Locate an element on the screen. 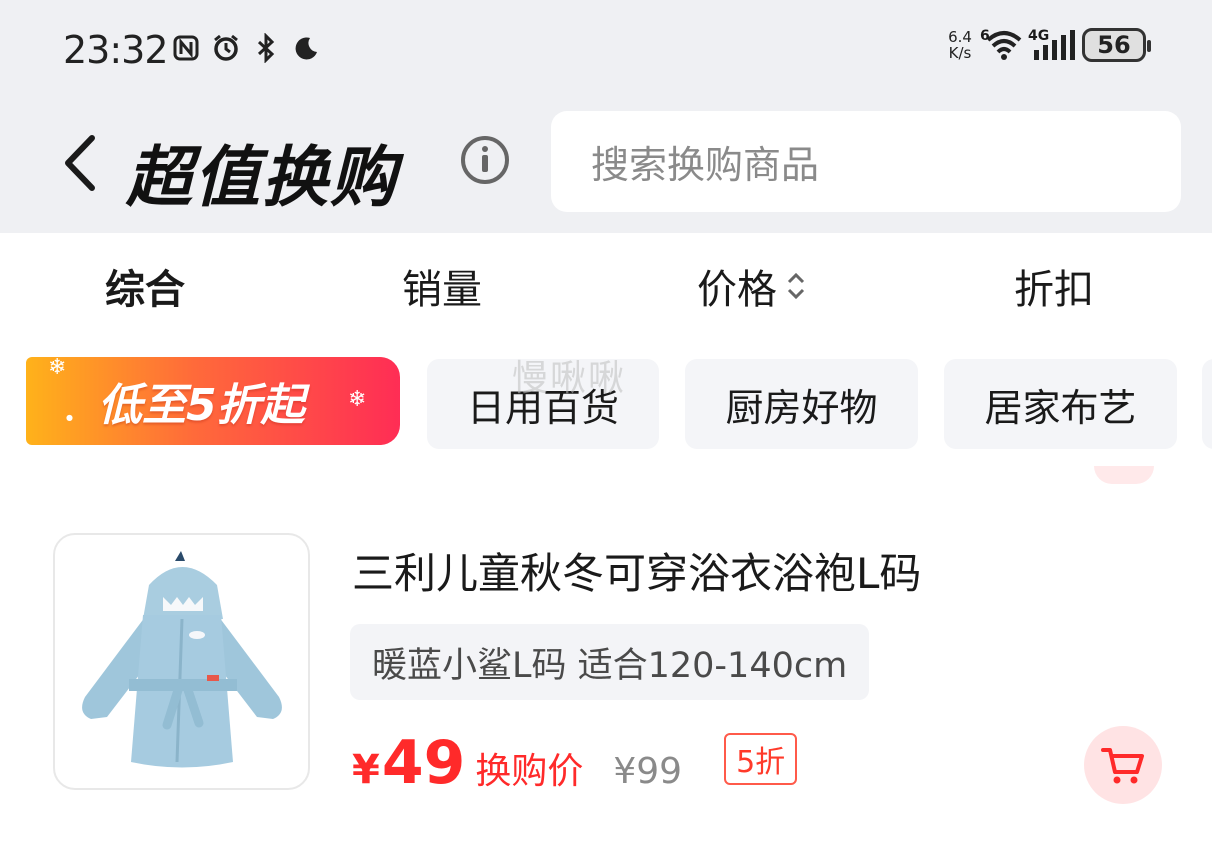 The height and width of the screenshot is (845, 1212). back-button is located at coordinates (80, 163).